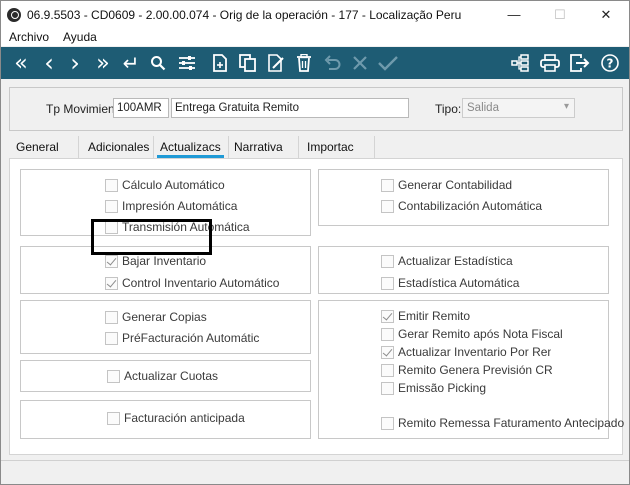 The width and height of the screenshot is (630, 485). What do you see at coordinates (37, 147) in the screenshot?
I see `tab-general-label: General` at bounding box center [37, 147].